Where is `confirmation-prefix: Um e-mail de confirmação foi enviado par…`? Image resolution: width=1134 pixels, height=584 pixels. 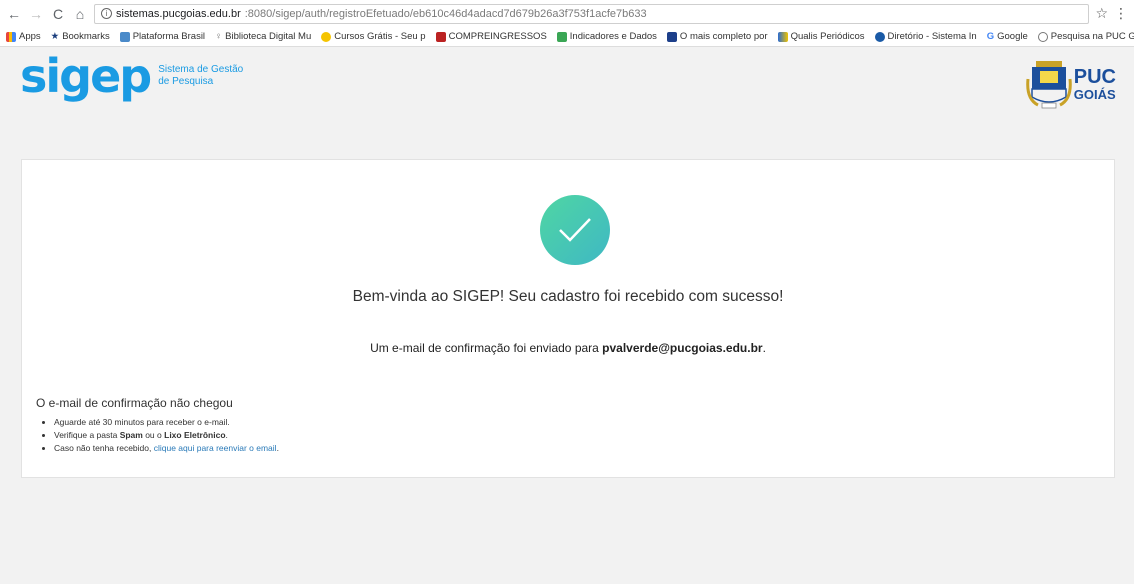
confirmation-prefix: Um e-mail de confirmação foi enviado par… is located at coordinates (486, 348).